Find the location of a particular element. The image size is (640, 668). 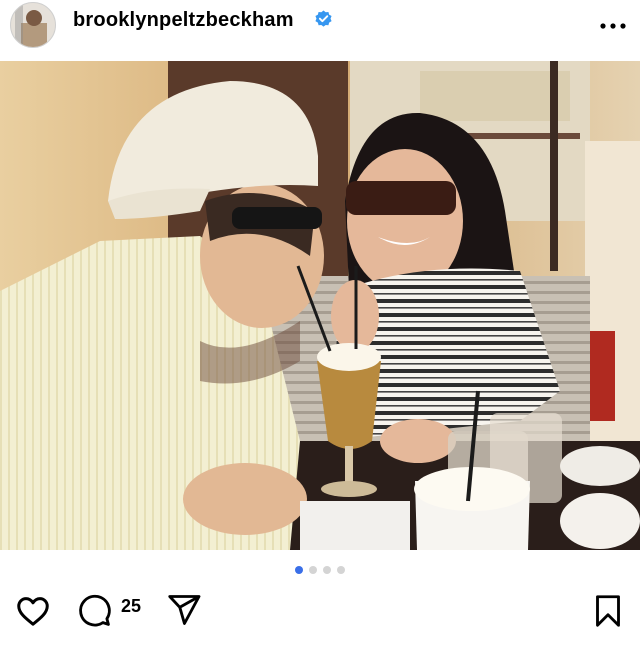

username: brooklynpeltzbeckham is located at coordinates (183, 20).